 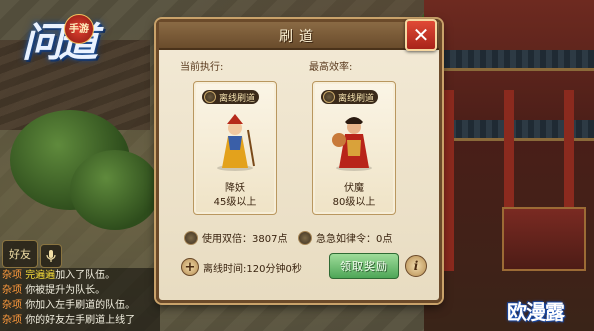 I want to click on mic-button, so click(x=51, y=256).